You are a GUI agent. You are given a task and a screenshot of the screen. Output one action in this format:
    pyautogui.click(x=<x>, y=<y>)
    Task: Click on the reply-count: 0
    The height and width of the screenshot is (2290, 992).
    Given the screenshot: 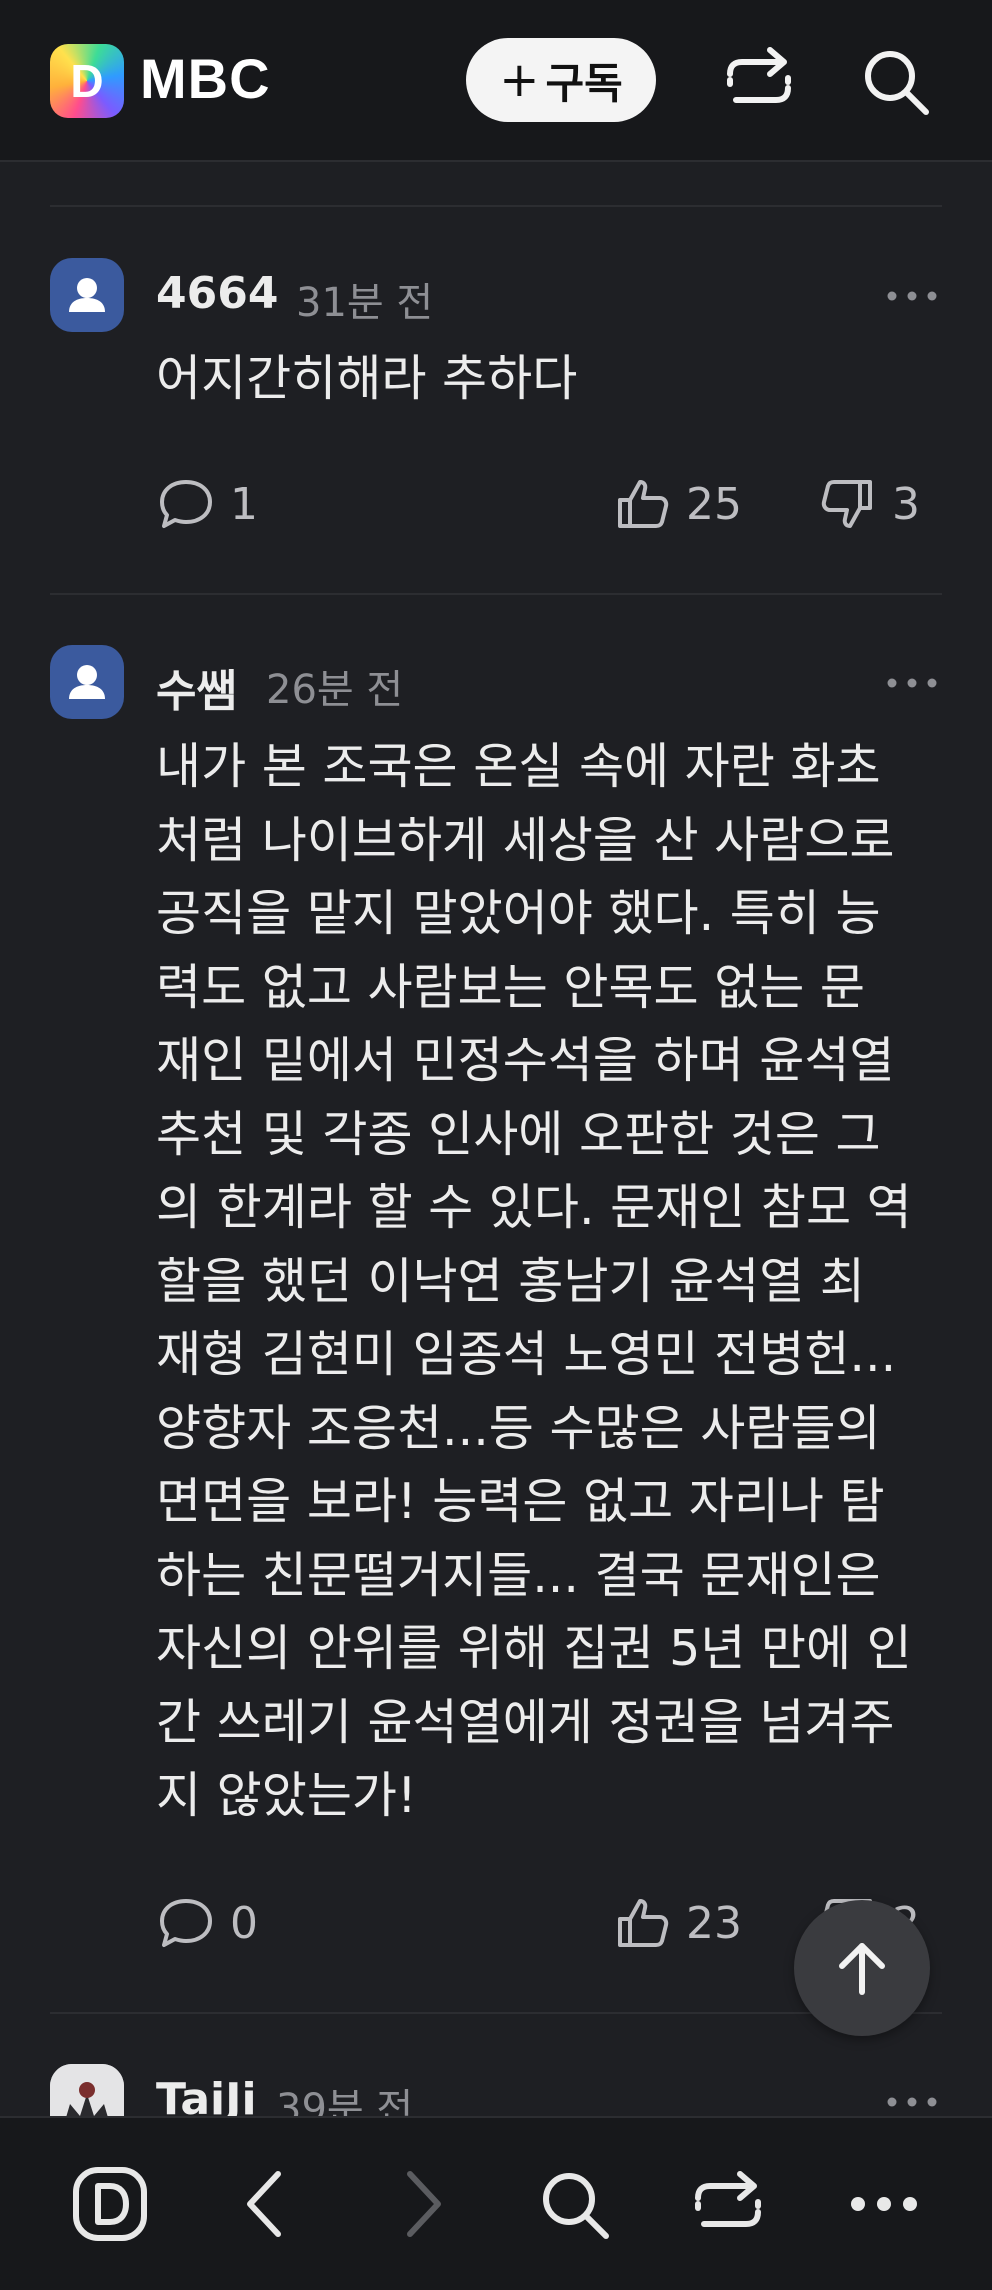 What is the action you would take?
    pyautogui.click(x=244, y=1923)
    